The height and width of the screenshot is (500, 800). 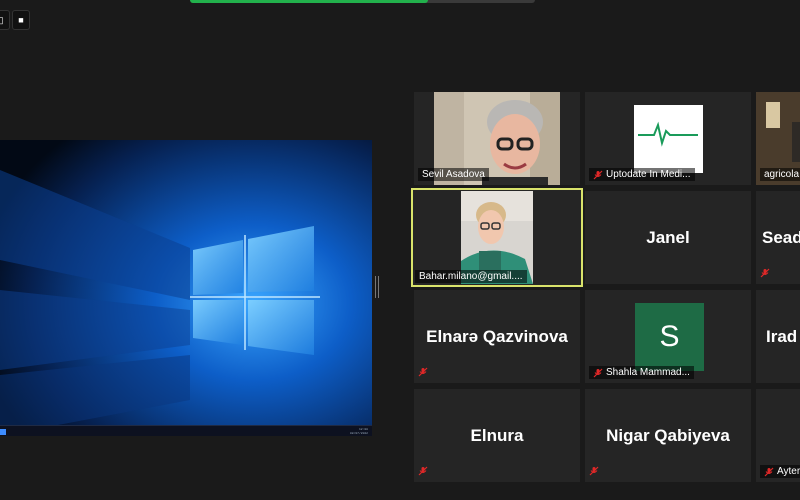 I want to click on splitter-handle, so click(x=377, y=287).